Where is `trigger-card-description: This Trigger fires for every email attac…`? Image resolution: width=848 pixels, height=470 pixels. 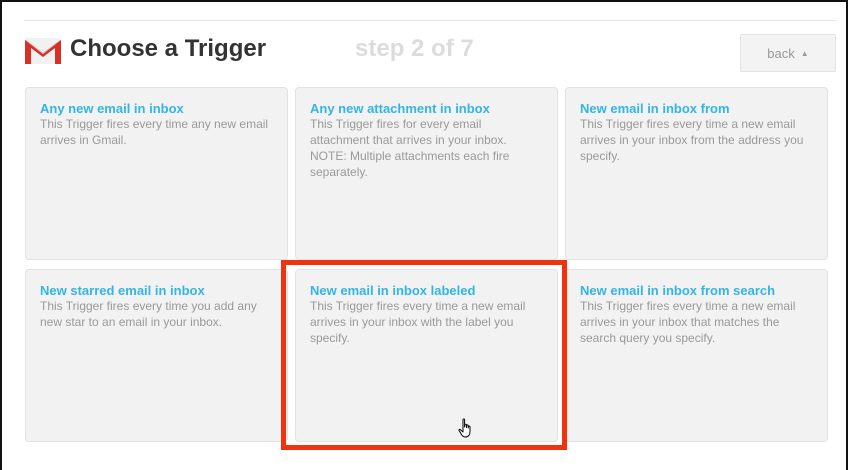
trigger-card-description: This Trigger fires for every email attac… is located at coordinates (410, 148).